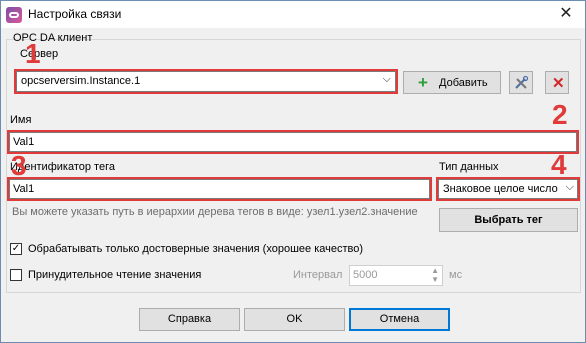 The width and height of the screenshot is (586, 343). Describe the element at coordinates (456, 275) in the screenshot. I see `interval-unit: мс` at that location.